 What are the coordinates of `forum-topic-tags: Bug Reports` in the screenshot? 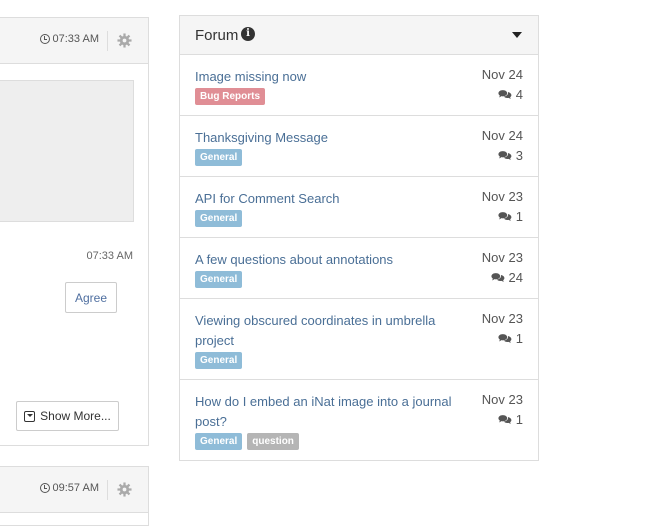 It's located at (230, 96).